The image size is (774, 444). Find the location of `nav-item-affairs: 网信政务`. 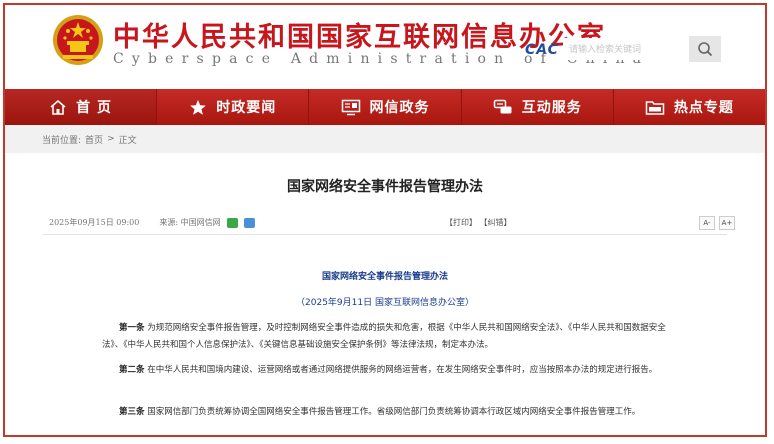

nav-item-affairs: 网信政务 is located at coordinates (385, 107).